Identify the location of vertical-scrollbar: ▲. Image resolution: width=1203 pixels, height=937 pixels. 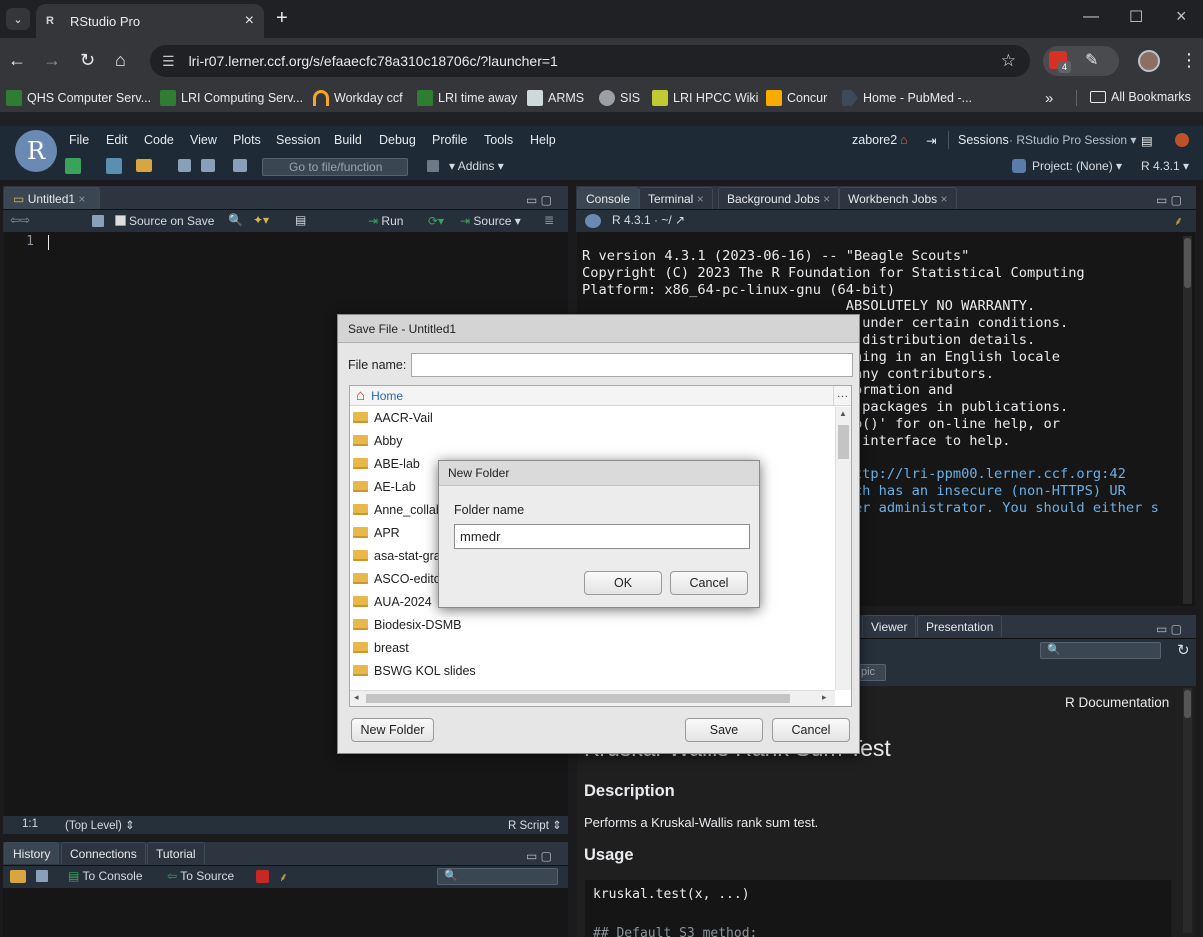
(843, 548).